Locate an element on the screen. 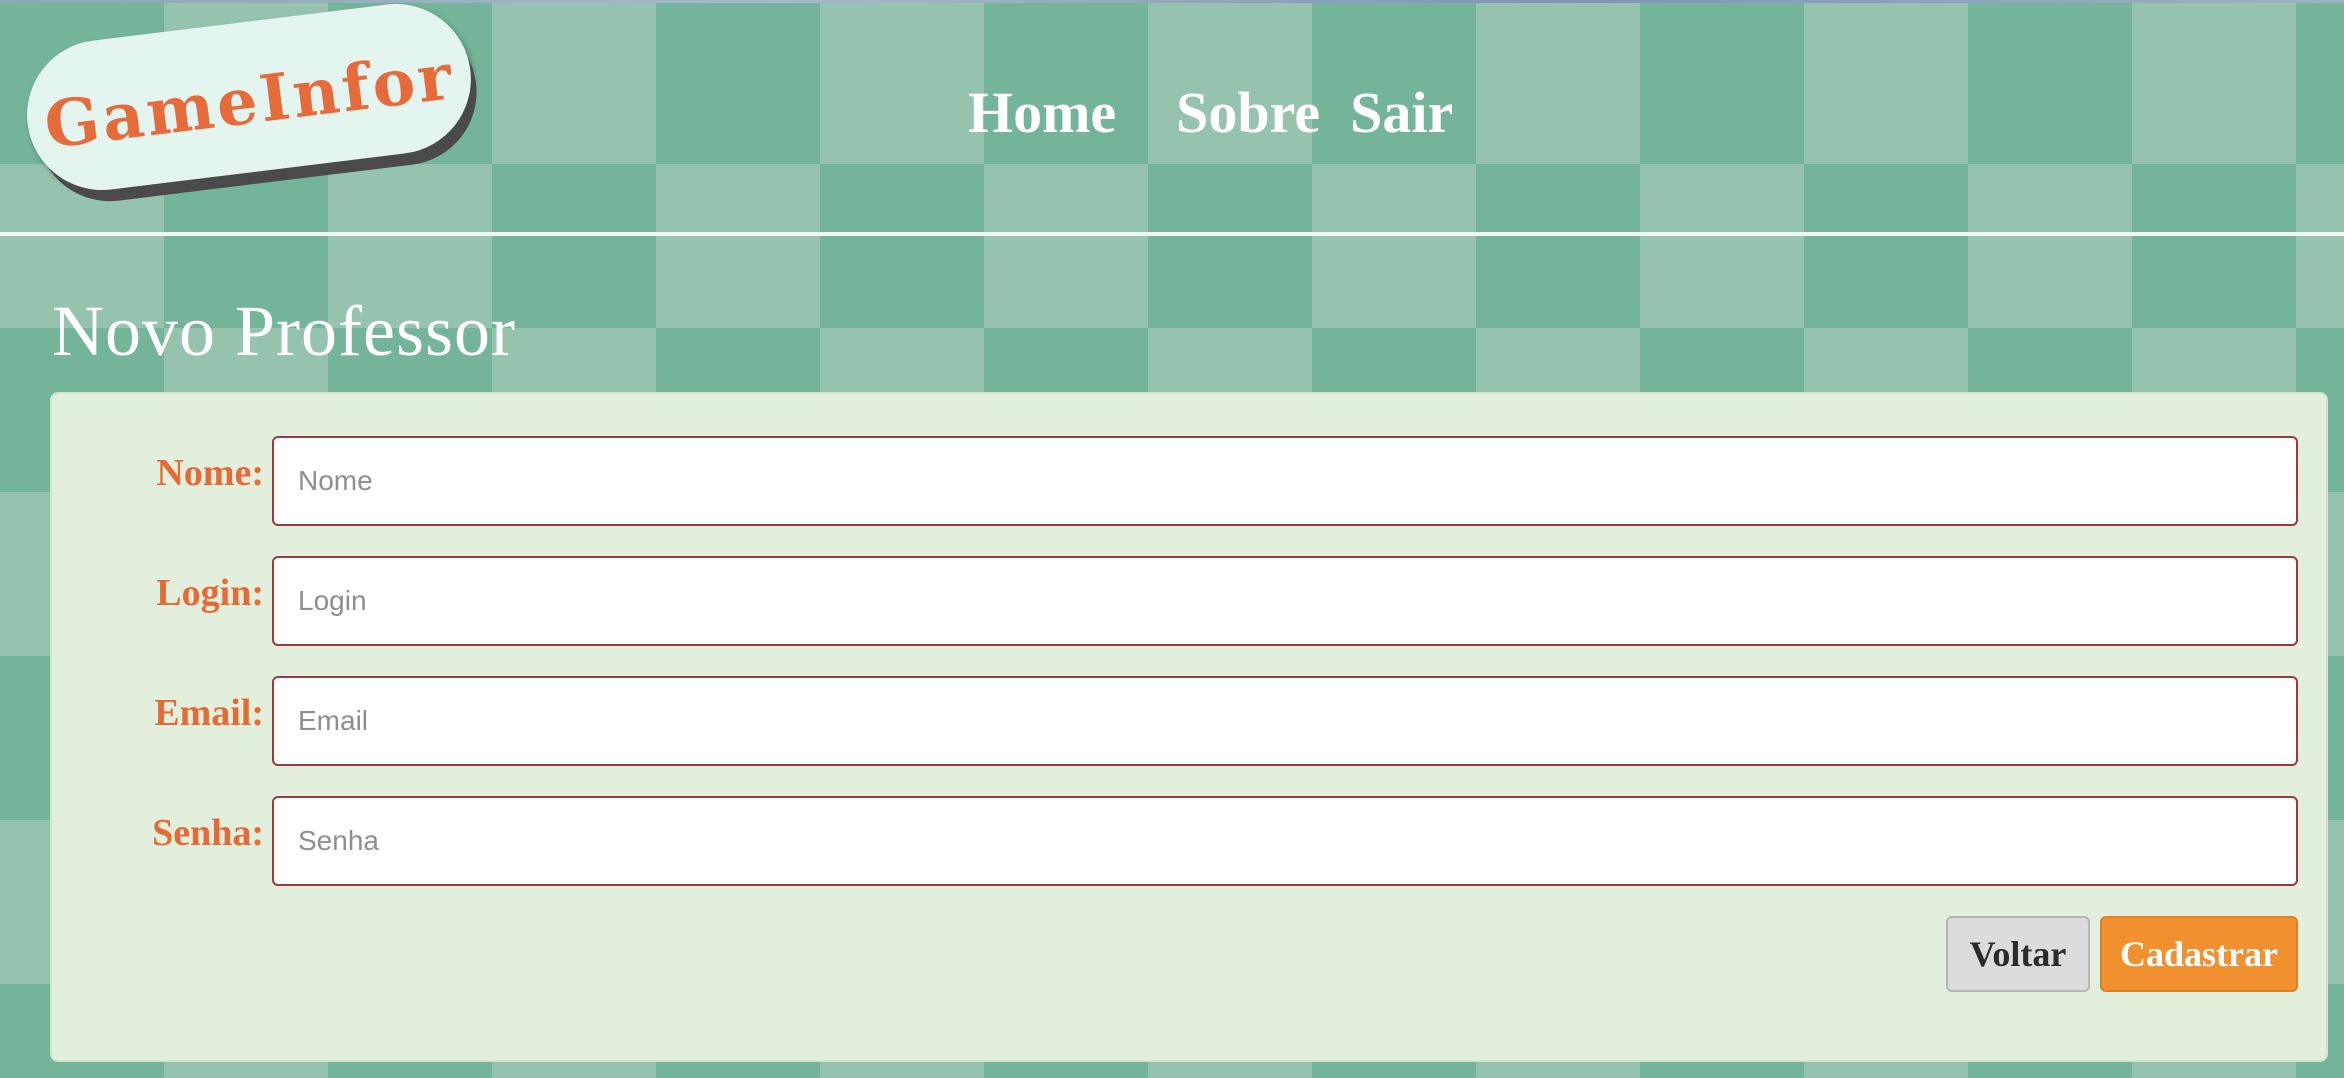 Image resolution: width=2344 pixels, height=1078 pixels. form-row-senha: Senha: is located at coordinates (1191, 841).